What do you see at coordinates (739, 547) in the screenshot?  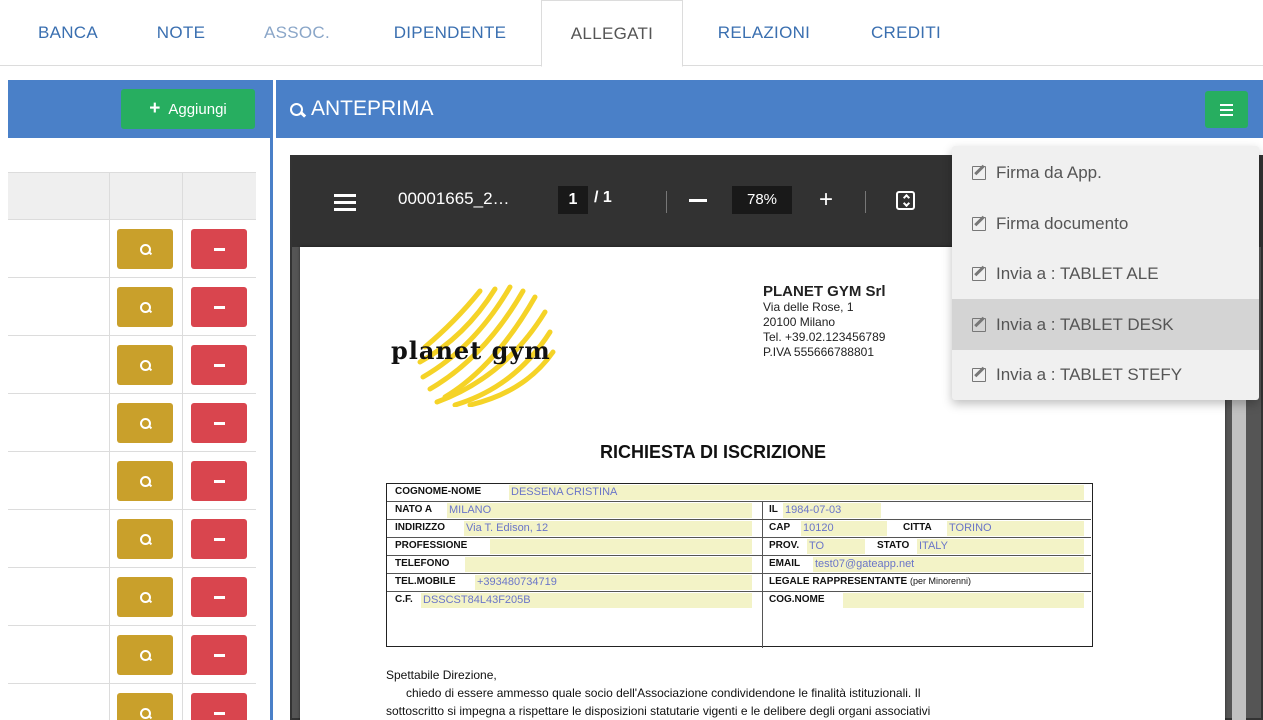 I see `form-row: PROFESSIONE PROV. TO STATO ITALY` at bounding box center [739, 547].